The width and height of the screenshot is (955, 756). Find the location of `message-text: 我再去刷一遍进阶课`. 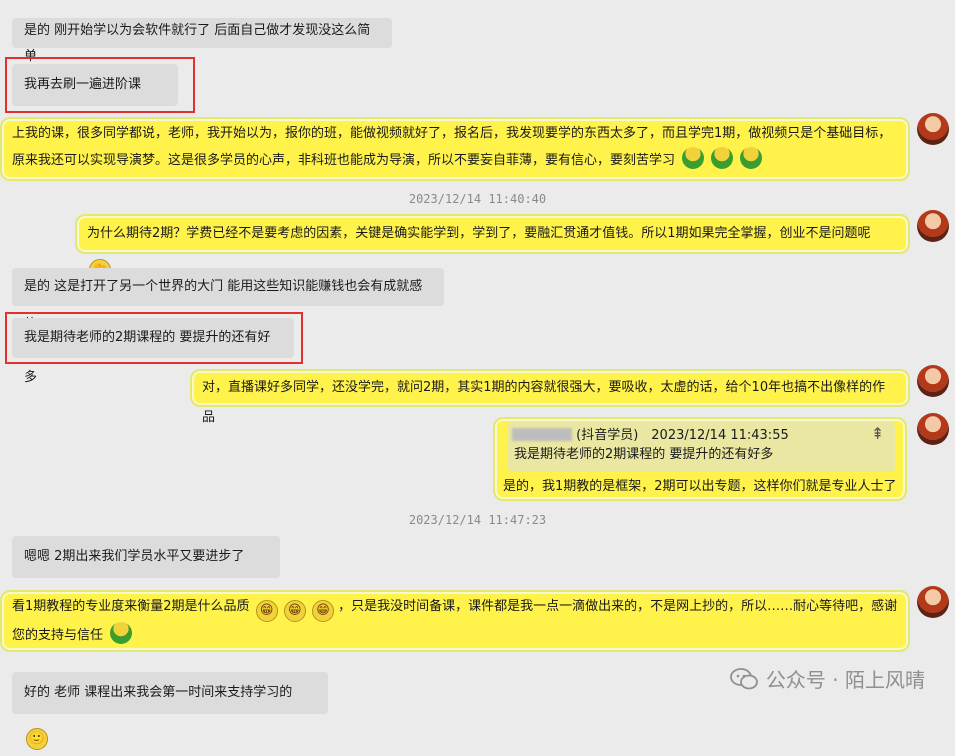

message-text: 我再去刷一遍进阶课 is located at coordinates (83, 84).